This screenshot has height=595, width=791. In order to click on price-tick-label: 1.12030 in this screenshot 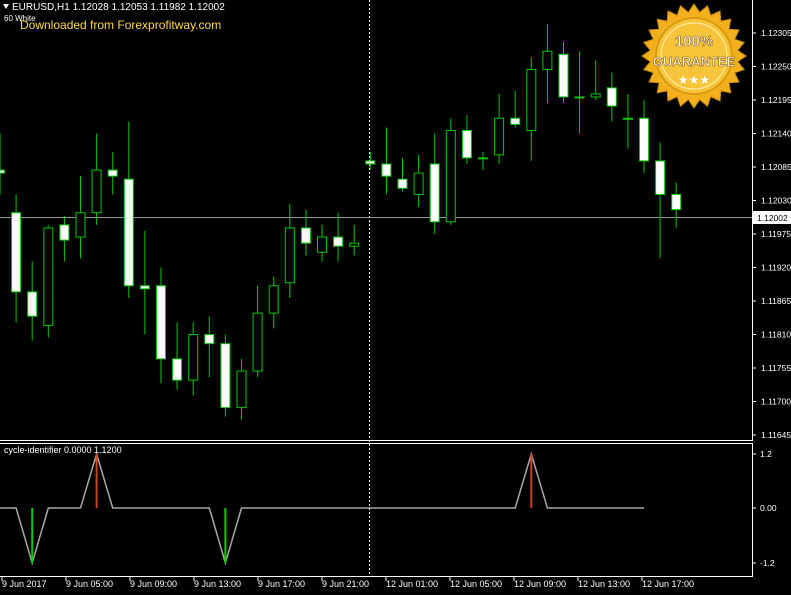, I will do `click(776, 201)`.